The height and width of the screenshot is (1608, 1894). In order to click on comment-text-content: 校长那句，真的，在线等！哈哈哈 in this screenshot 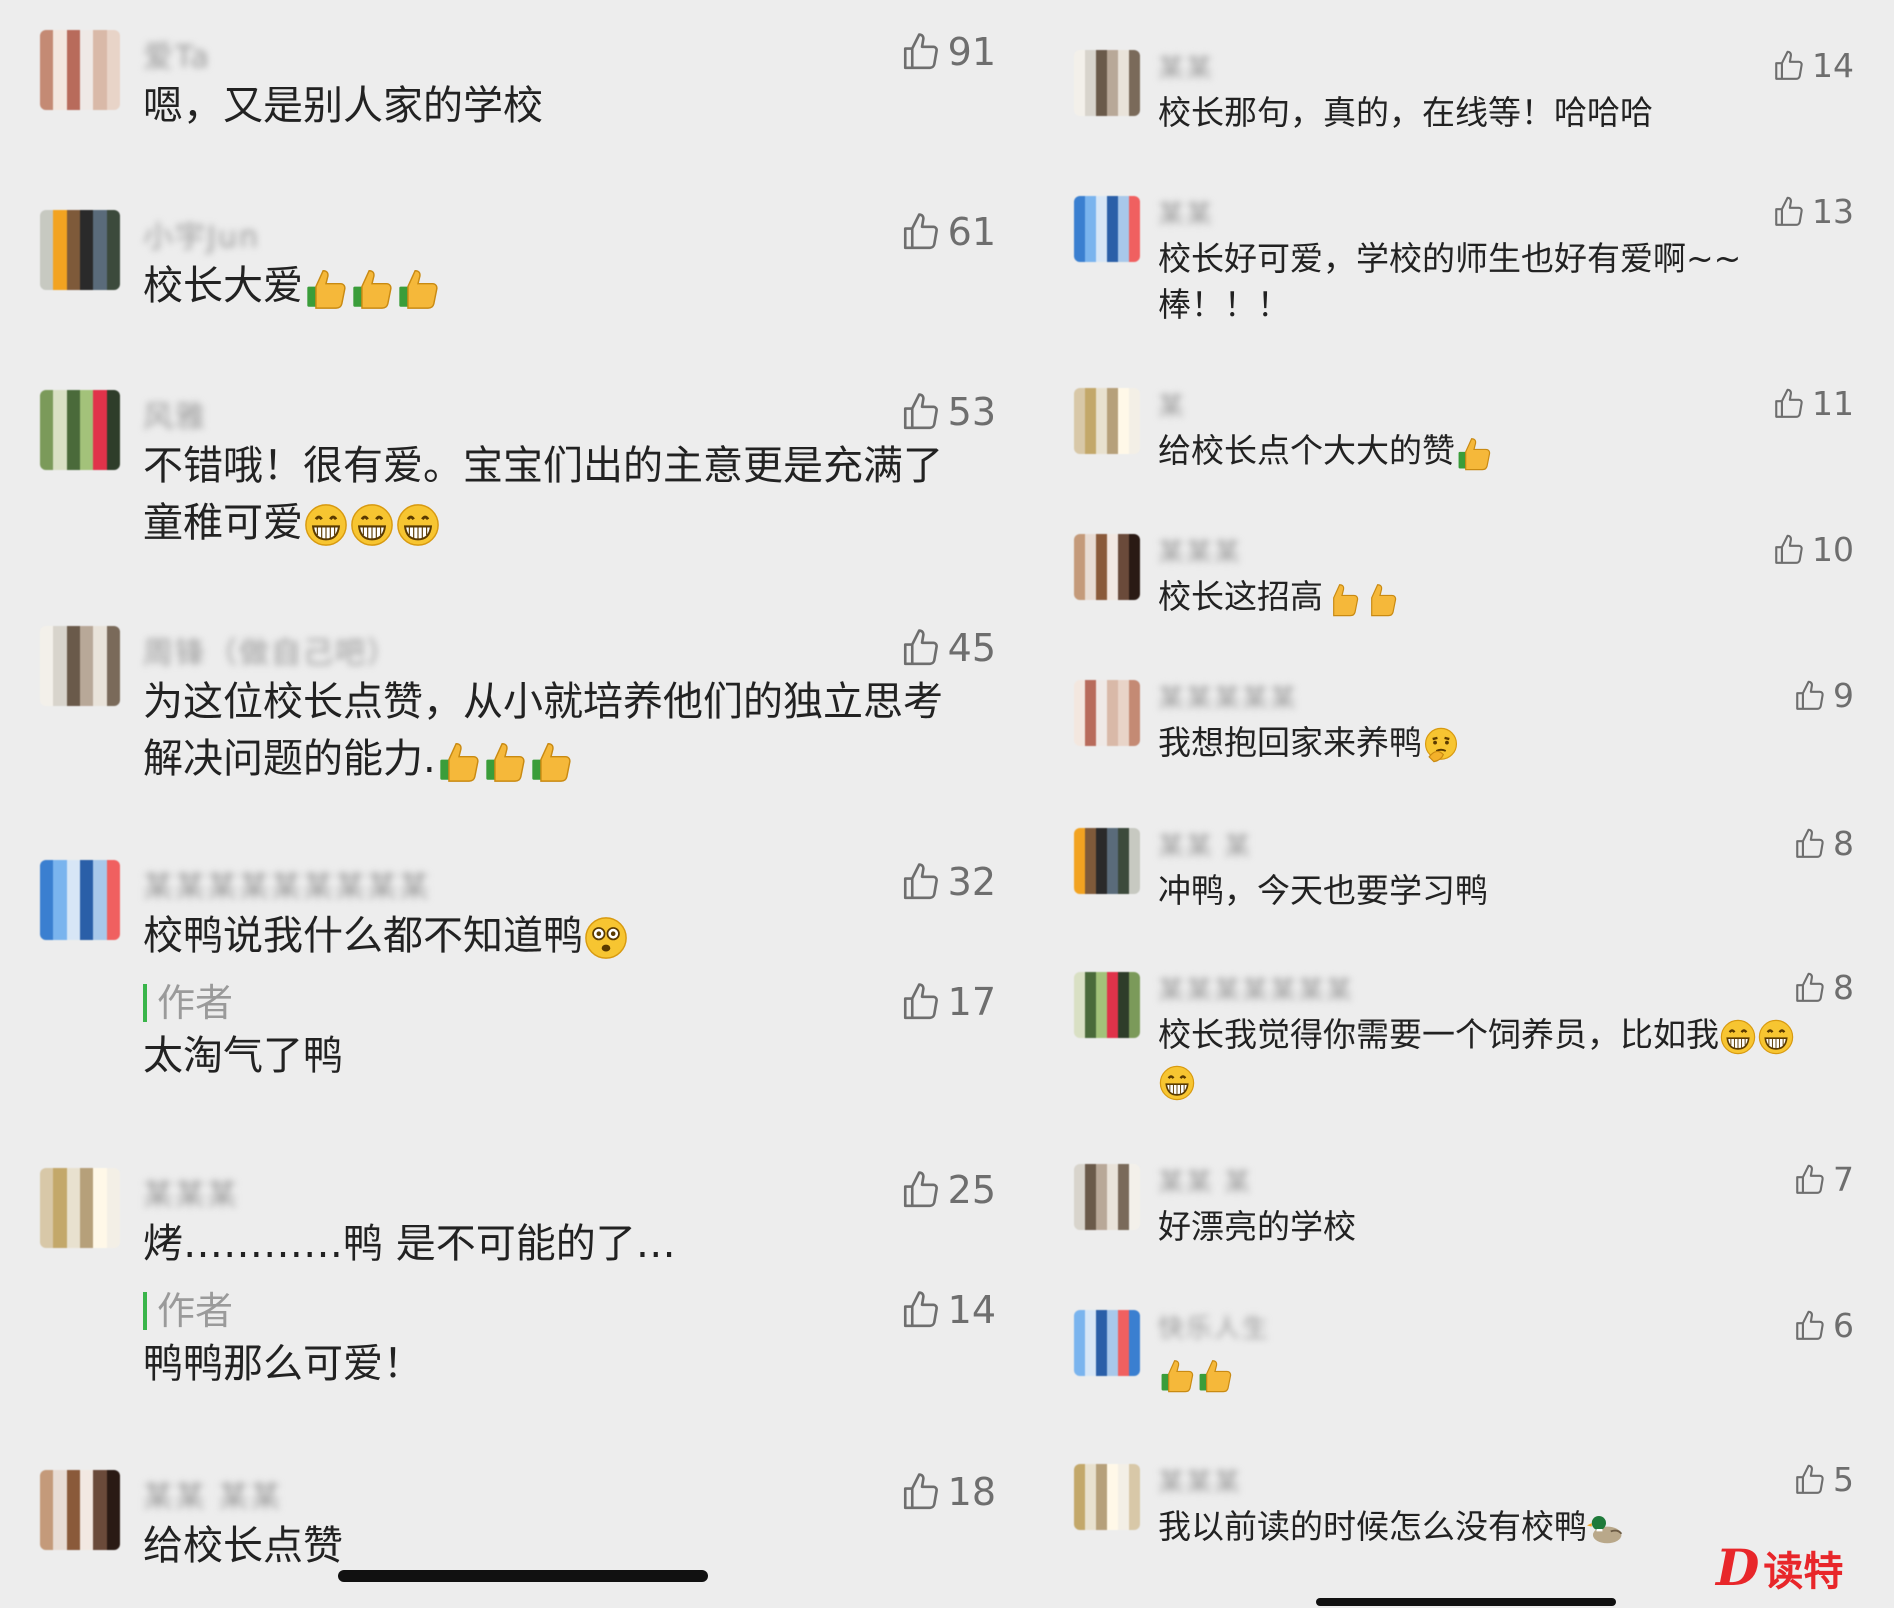, I will do `click(1405, 112)`.